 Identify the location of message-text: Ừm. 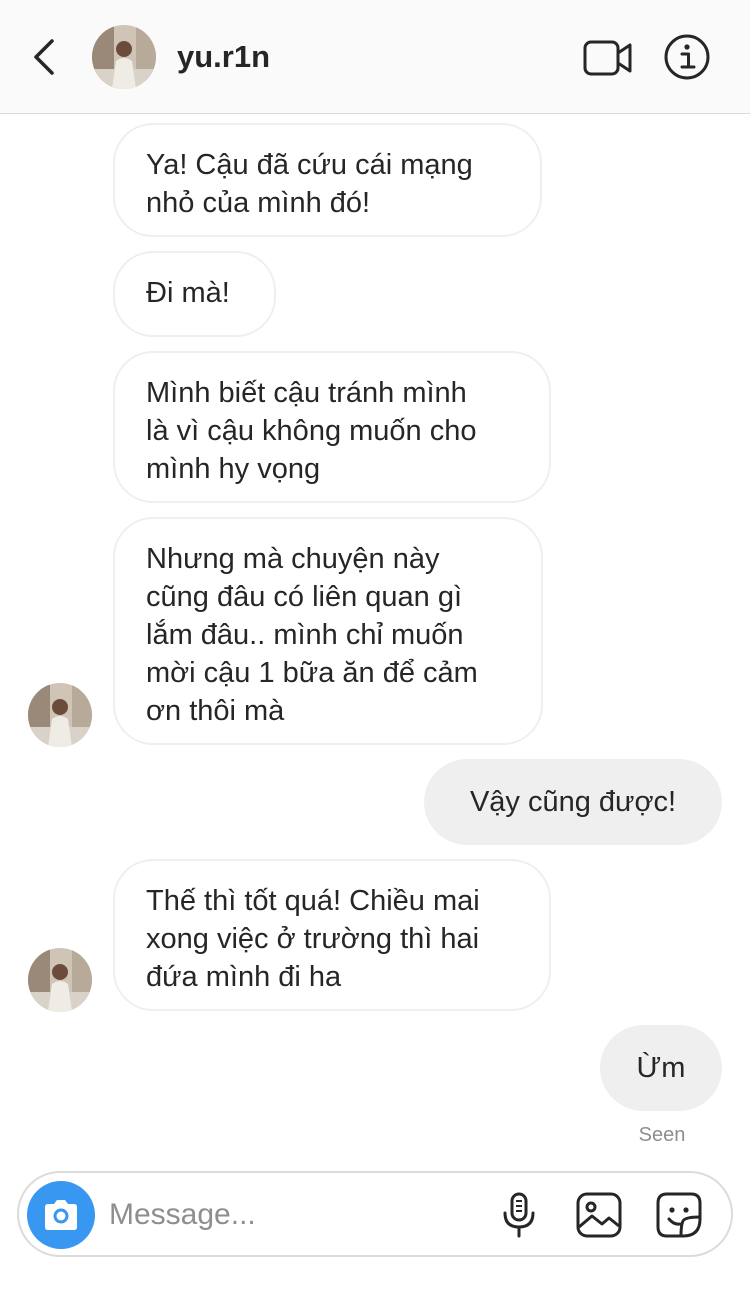
(661, 1068).